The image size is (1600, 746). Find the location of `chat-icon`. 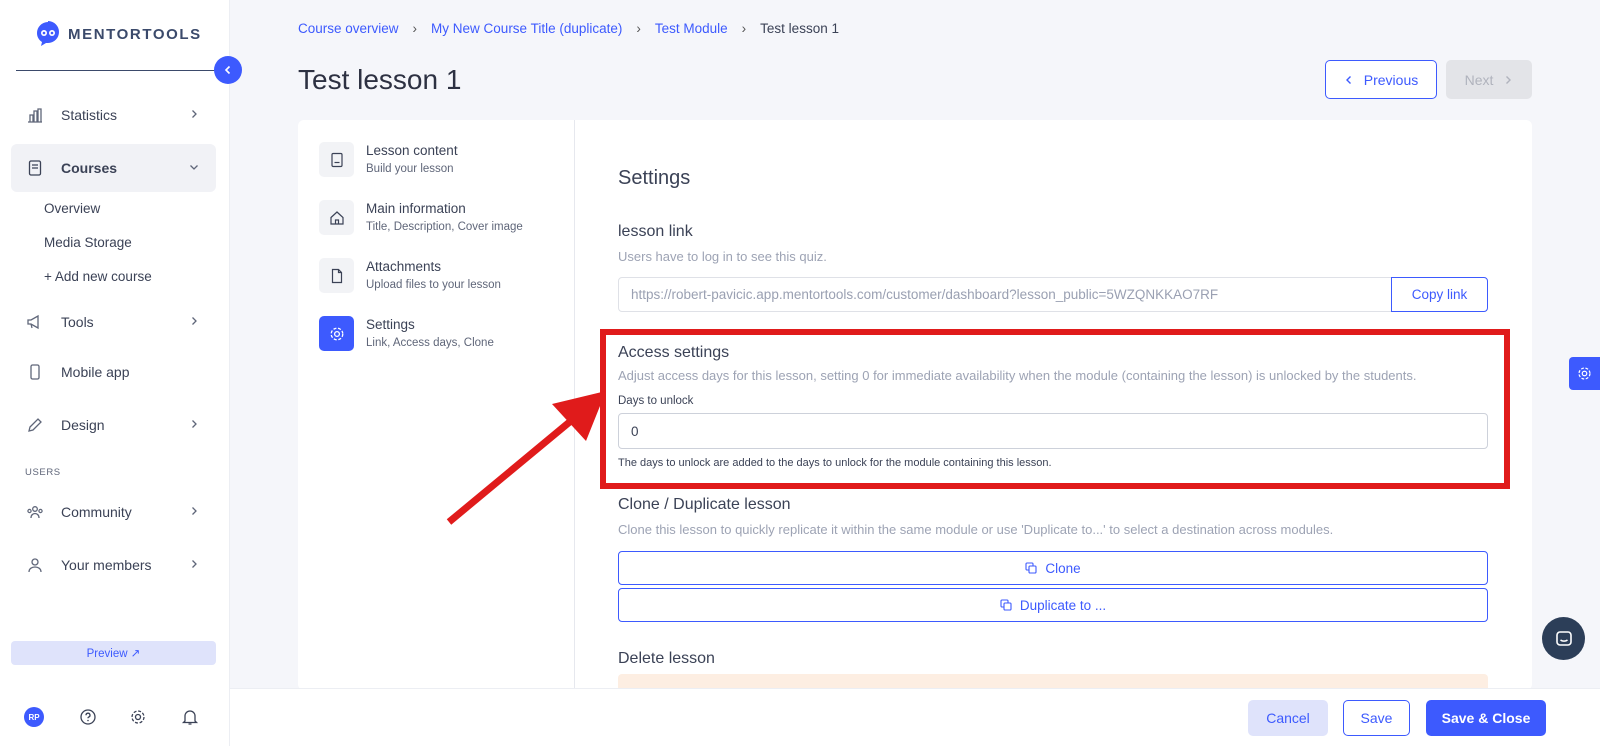

chat-icon is located at coordinates (1563, 638).